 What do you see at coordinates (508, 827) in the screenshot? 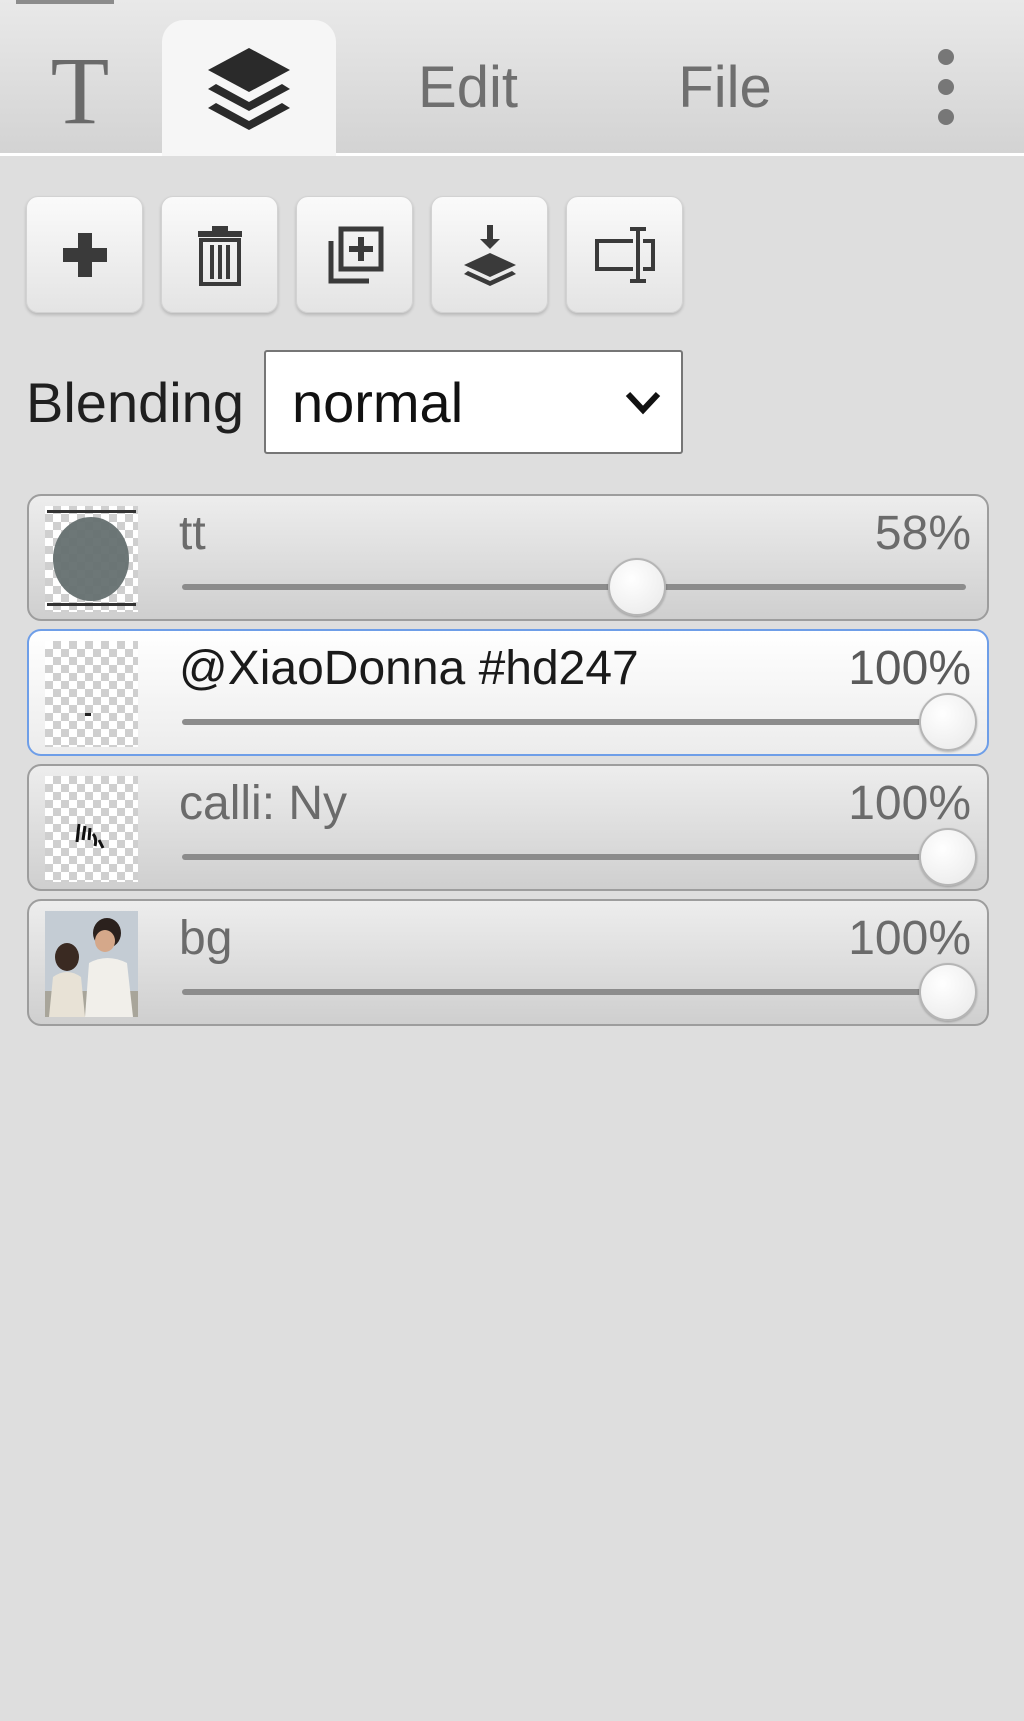
I see `layer-row-calli: calli: Ny 100%` at bounding box center [508, 827].